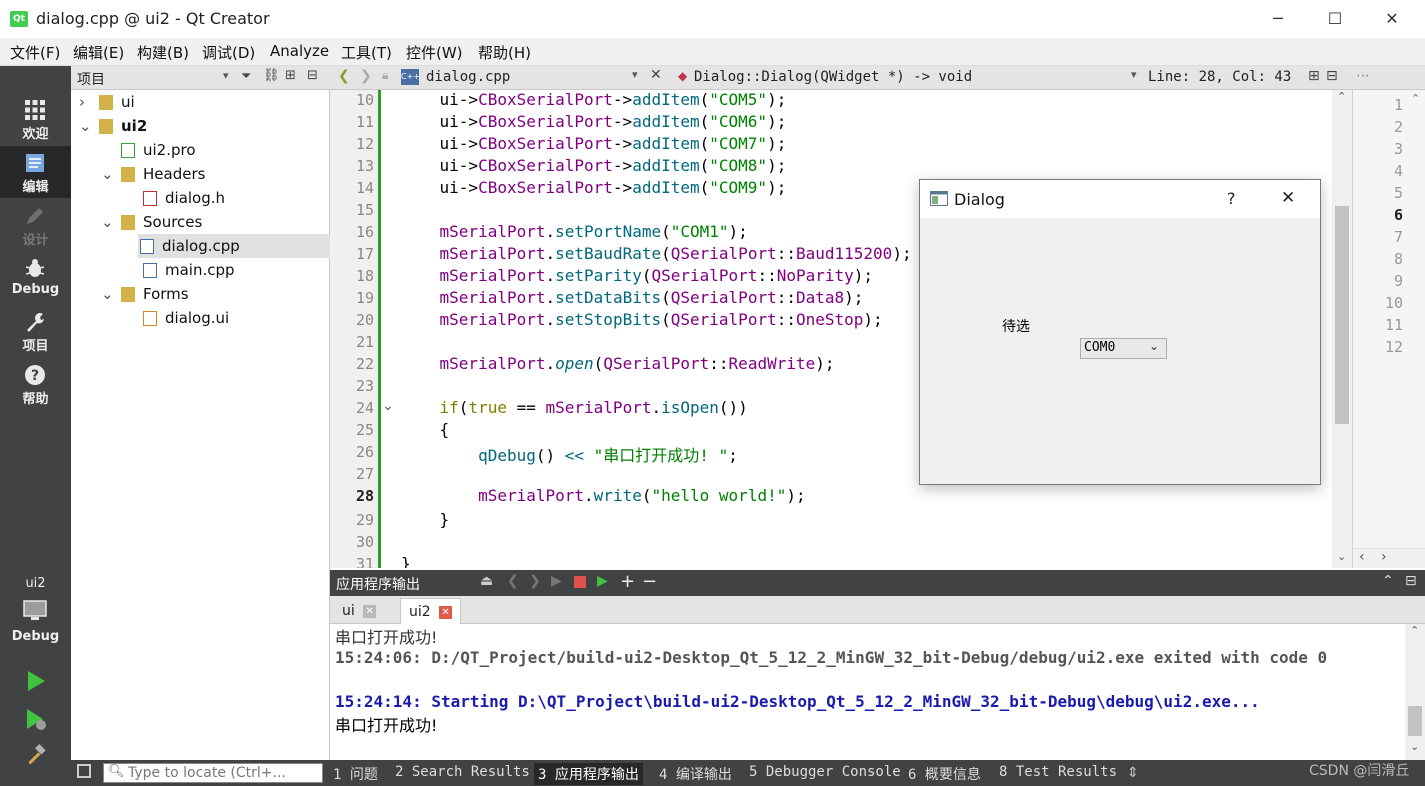  Describe the element at coordinates (649, 581) in the screenshot. I see `zoom-out-icon: −` at that location.